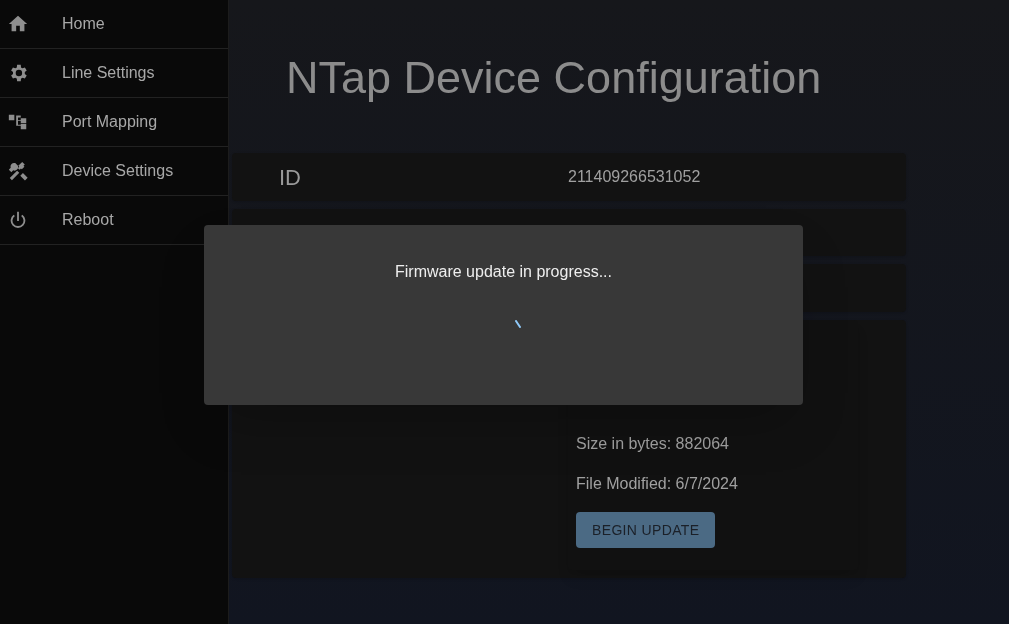  Describe the element at coordinates (114, 24) in the screenshot. I see `sidebar-item: Home` at that location.